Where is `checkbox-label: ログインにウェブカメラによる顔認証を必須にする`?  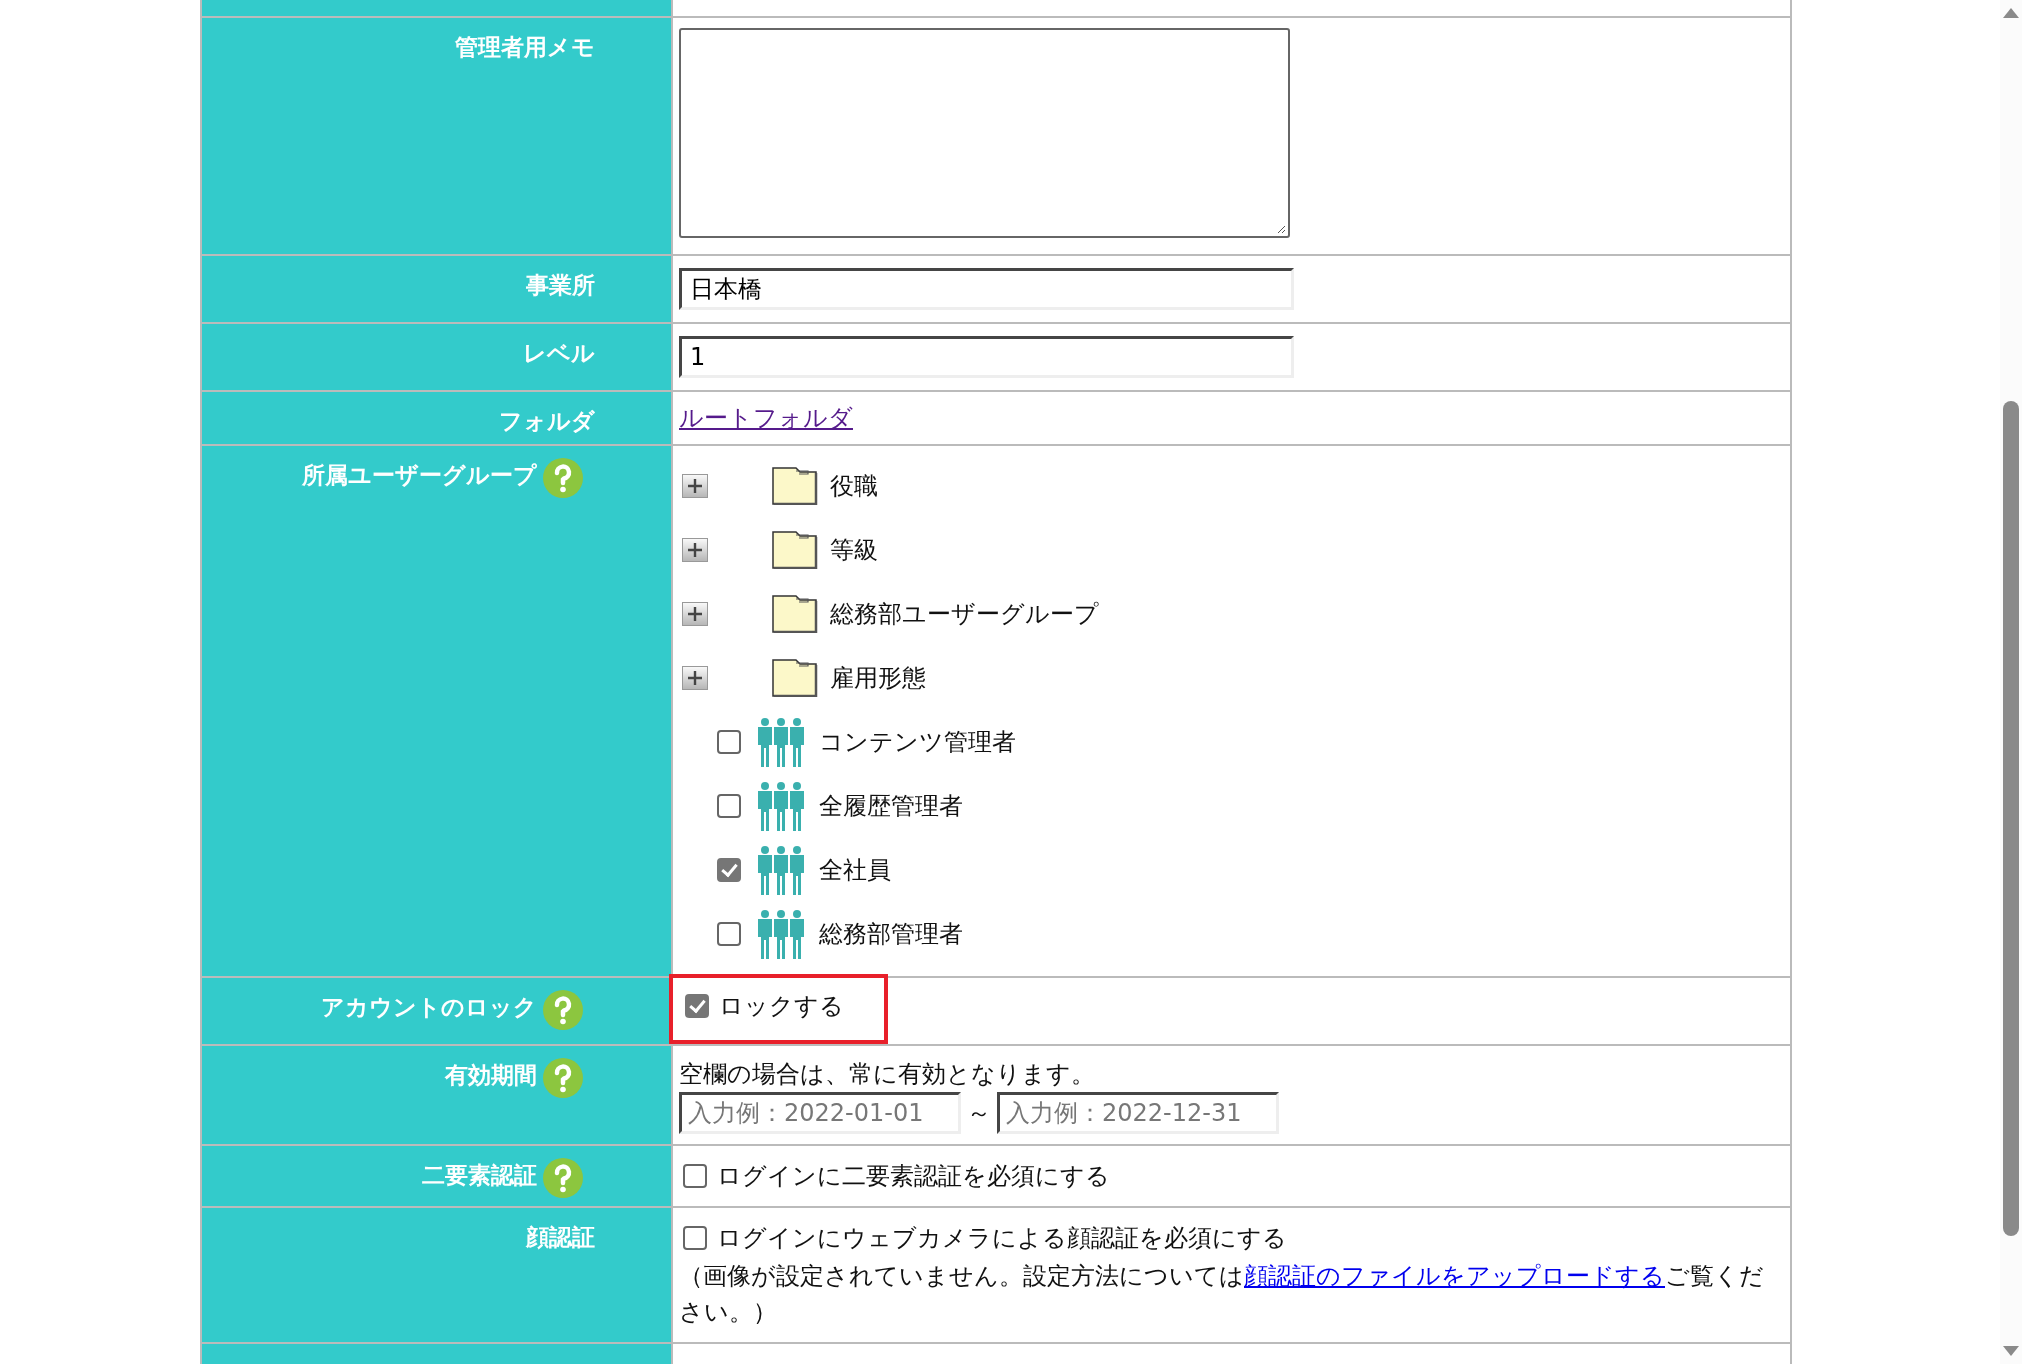 checkbox-label: ログインにウェブカメラによる顔認証を必須にする is located at coordinates (1002, 1238).